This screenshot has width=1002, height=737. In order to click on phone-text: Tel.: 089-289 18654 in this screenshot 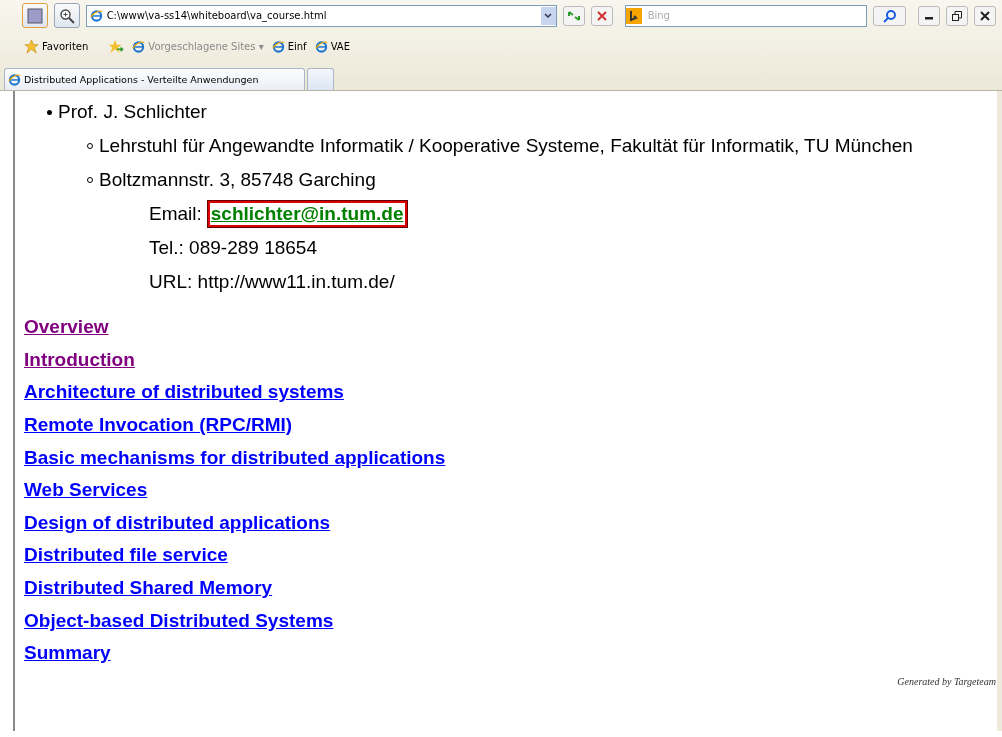, I will do `click(233, 248)`.